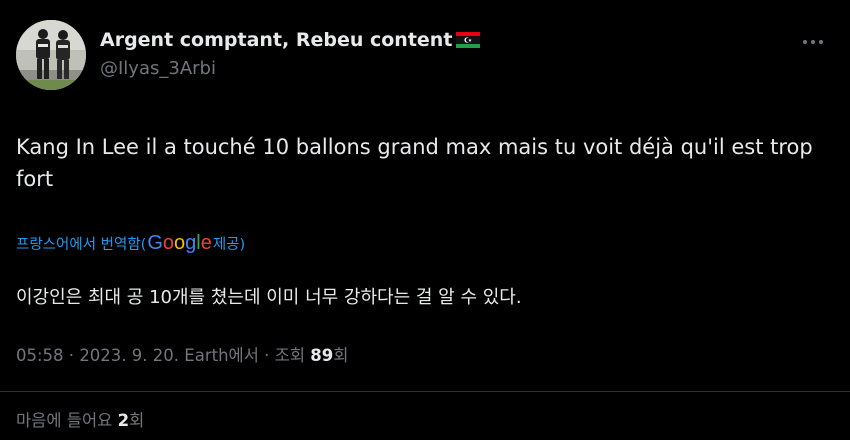  I want to click on more-horizontal-icon, so click(813, 42).